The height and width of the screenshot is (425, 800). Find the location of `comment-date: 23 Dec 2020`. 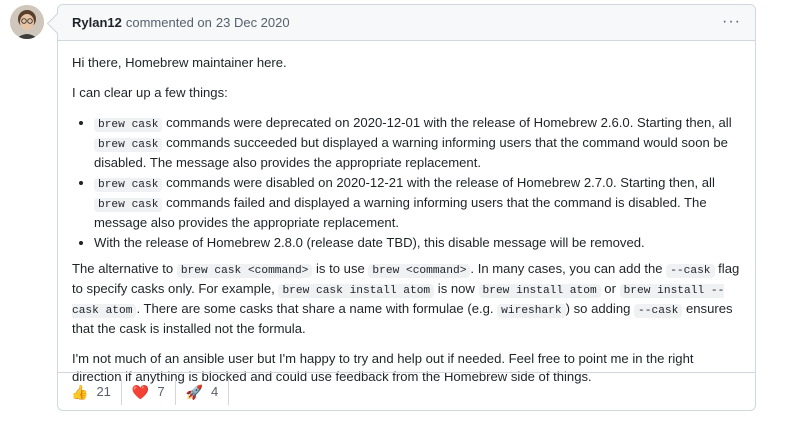

comment-date: 23 Dec 2020 is located at coordinates (253, 22).